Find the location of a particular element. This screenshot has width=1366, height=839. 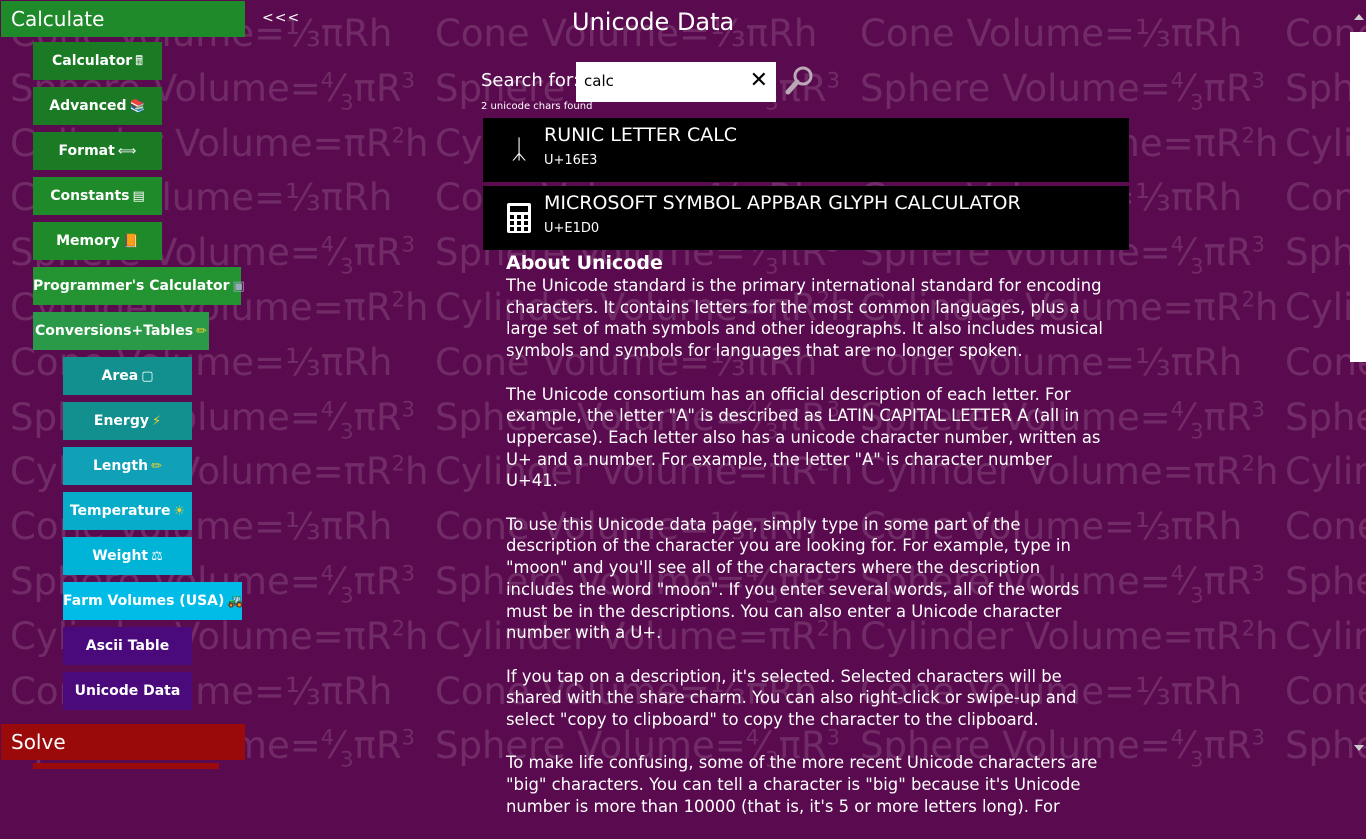

nav-label: Farm Volumes (USA) is located at coordinates (144, 601).